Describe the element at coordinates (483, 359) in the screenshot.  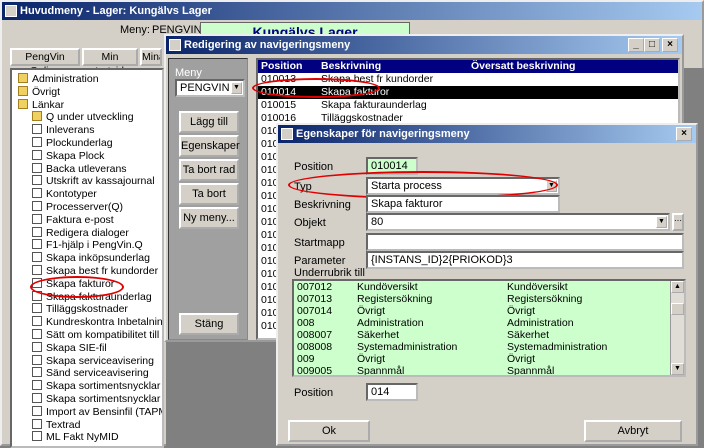
I see `list-item: 009 Övrigt Övrigt` at that location.